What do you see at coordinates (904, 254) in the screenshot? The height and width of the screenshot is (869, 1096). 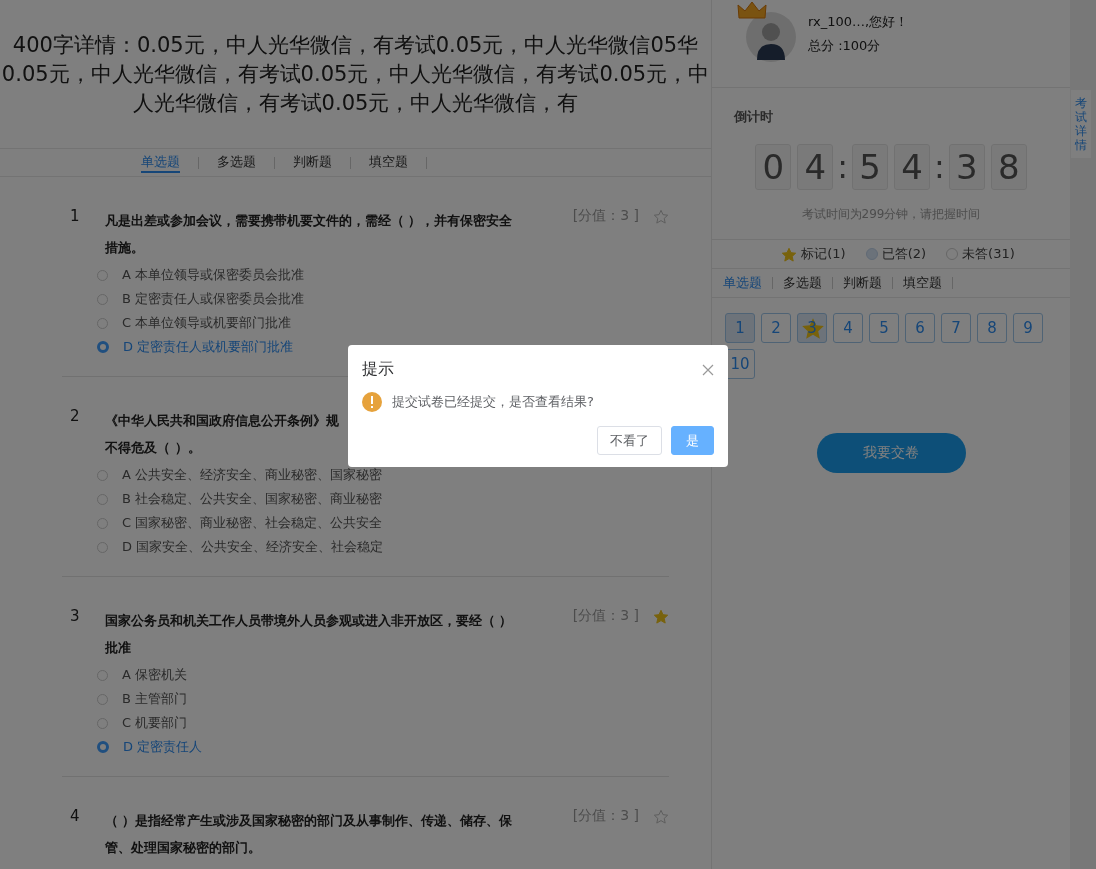 I see `legend-label: 已答(2)` at bounding box center [904, 254].